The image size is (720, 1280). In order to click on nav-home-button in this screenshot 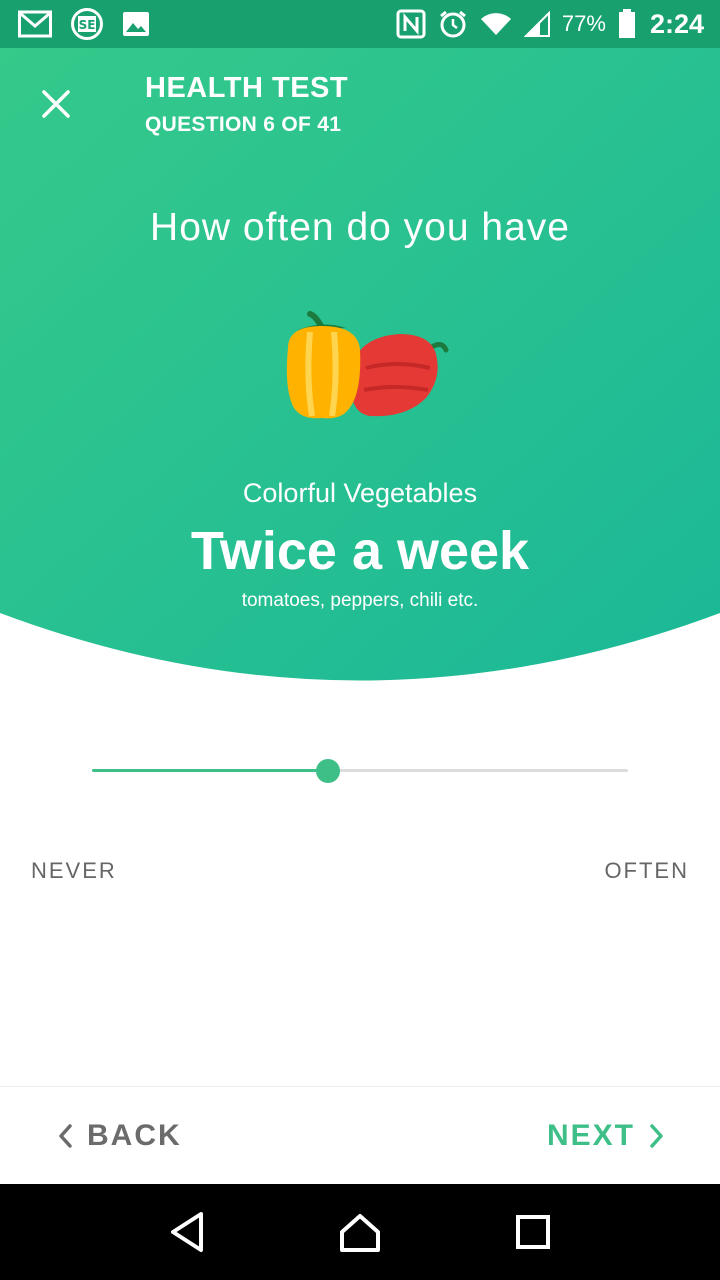, I will do `click(360, 1232)`.